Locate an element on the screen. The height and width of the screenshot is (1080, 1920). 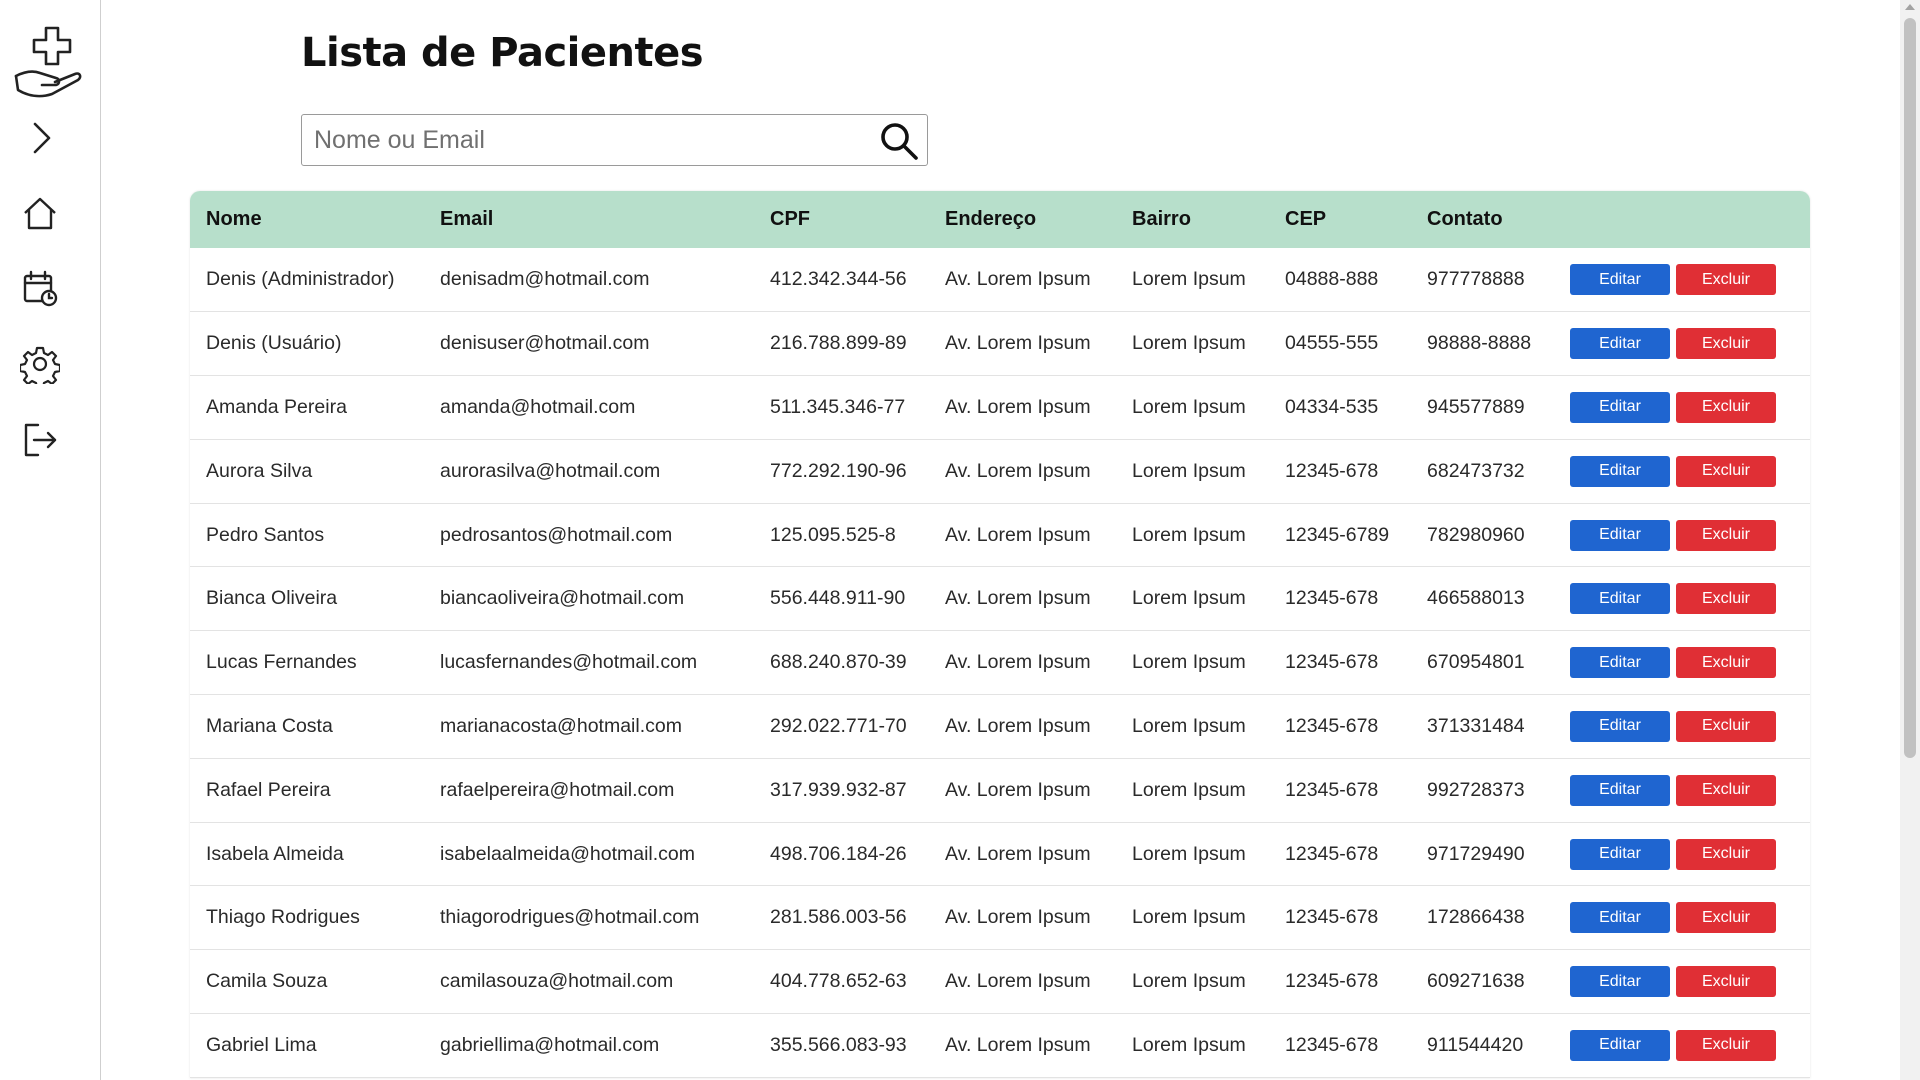
logout-icon is located at coordinates (40, 440).